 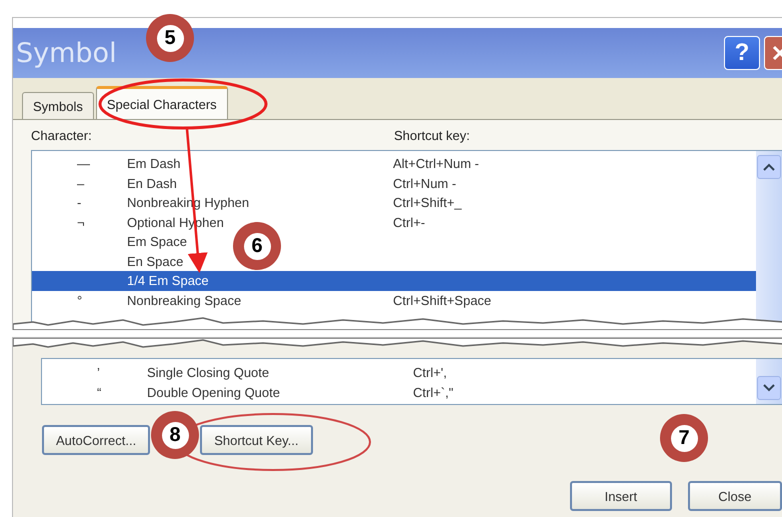 I want to click on shortcut-text: Ctrl+Shift+Space, so click(x=442, y=300).